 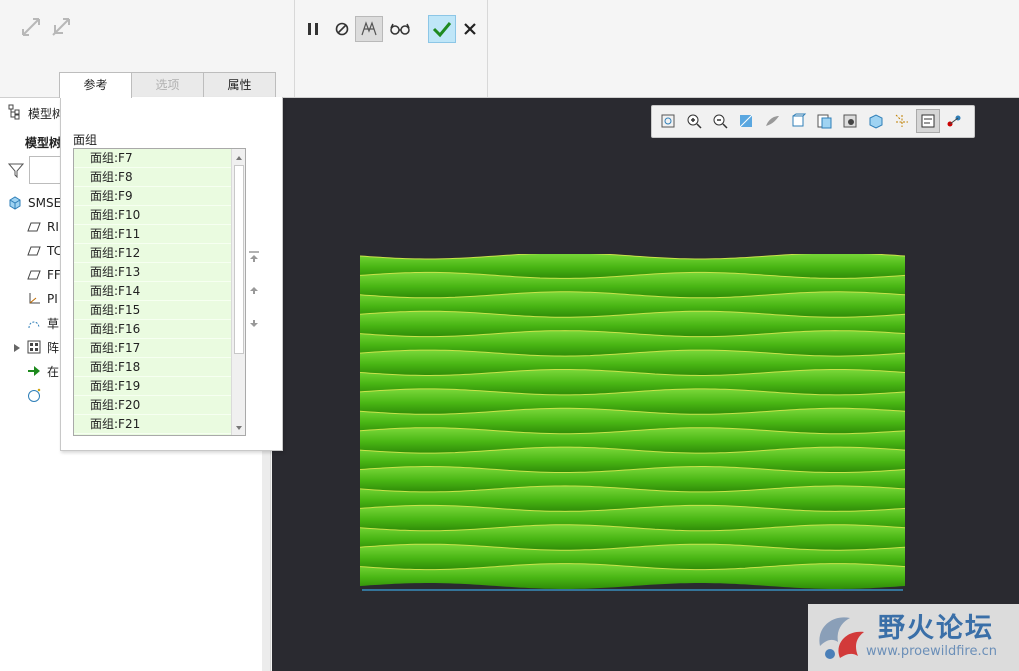 What do you see at coordinates (54, 275) in the screenshot?
I see `tree-item-label: FF` at bounding box center [54, 275].